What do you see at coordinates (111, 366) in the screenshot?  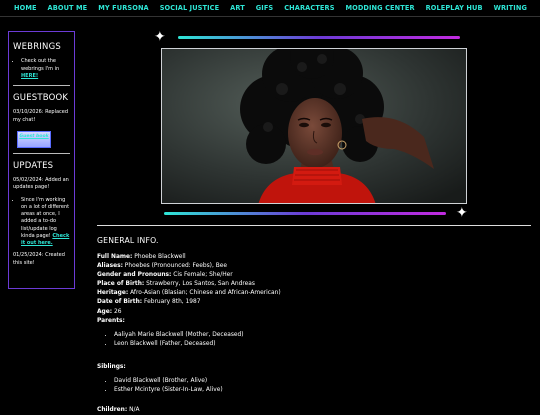 I see `field-label: Siblings:` at bounding box center [111, 366].